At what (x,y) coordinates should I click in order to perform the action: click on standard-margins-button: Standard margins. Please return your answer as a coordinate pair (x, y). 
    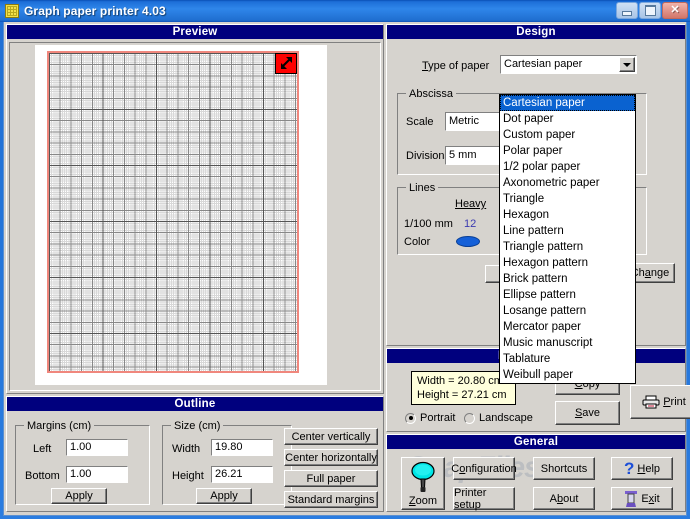
    Looking at the image, I should click on (331, 499).